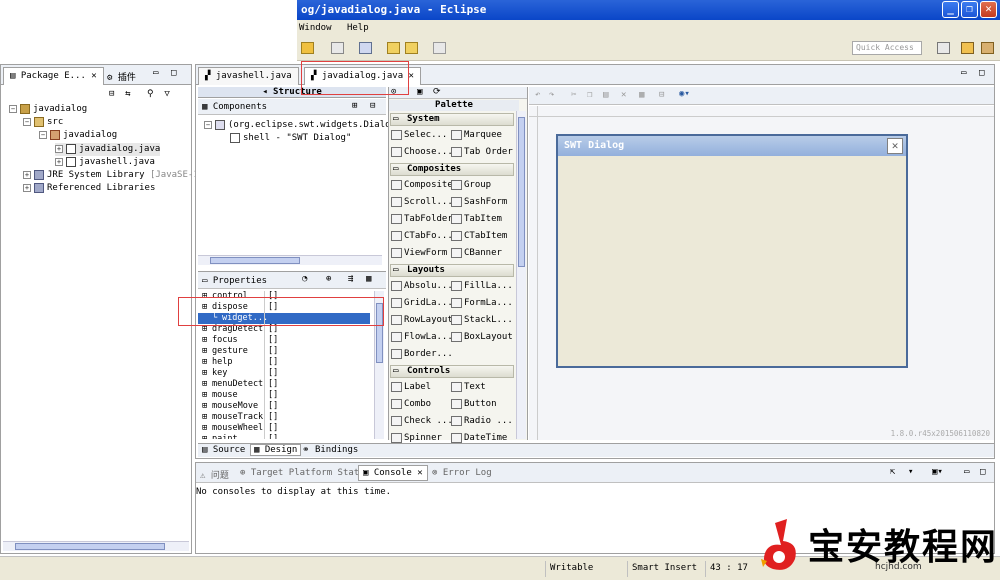  I want to click on tree-item-referenced-libraries: + Referenced Libraries, so click(89, 188).